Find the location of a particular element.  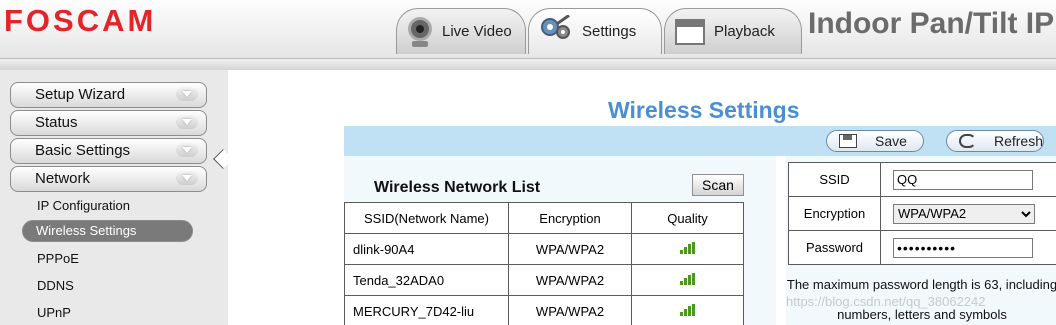

table-header-row: SSID(Network Name) Encryption Quality is located at coordinates (544, 218).